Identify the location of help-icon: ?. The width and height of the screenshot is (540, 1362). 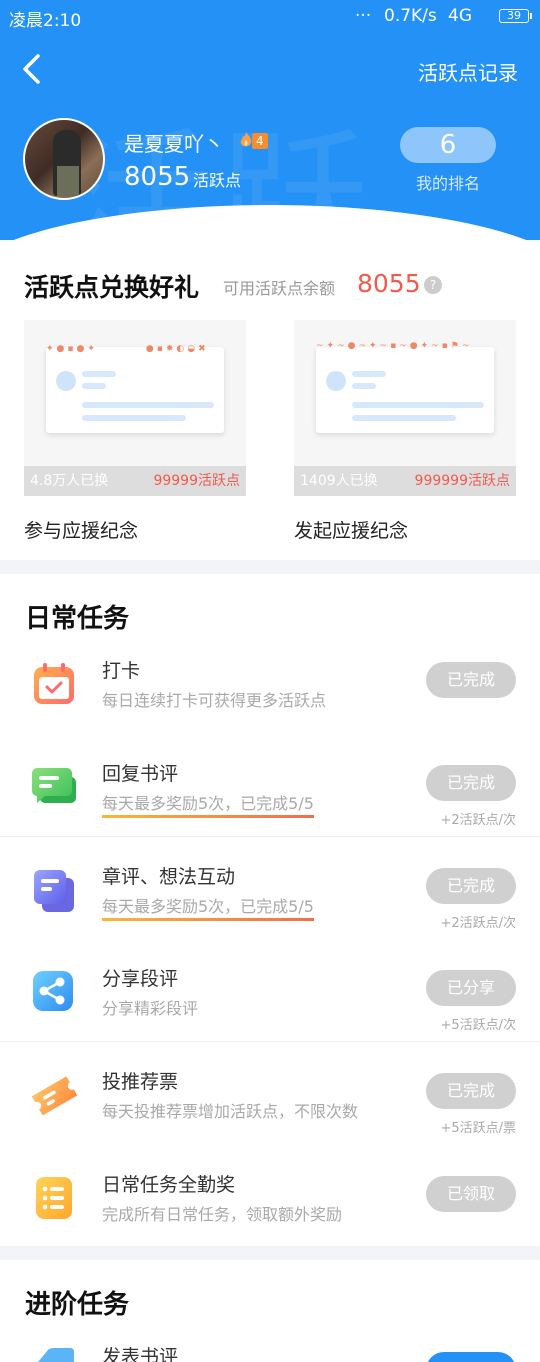
(433, 285).